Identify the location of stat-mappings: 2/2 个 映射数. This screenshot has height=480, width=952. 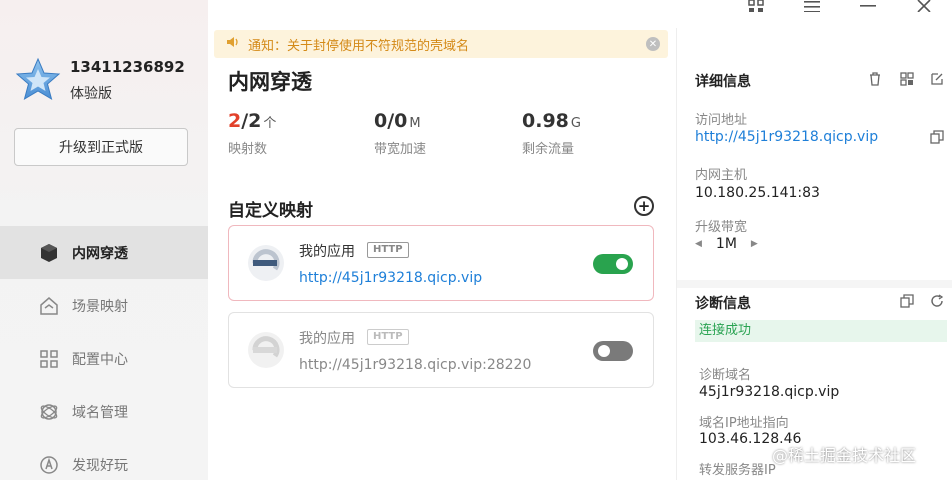
(252, 133).